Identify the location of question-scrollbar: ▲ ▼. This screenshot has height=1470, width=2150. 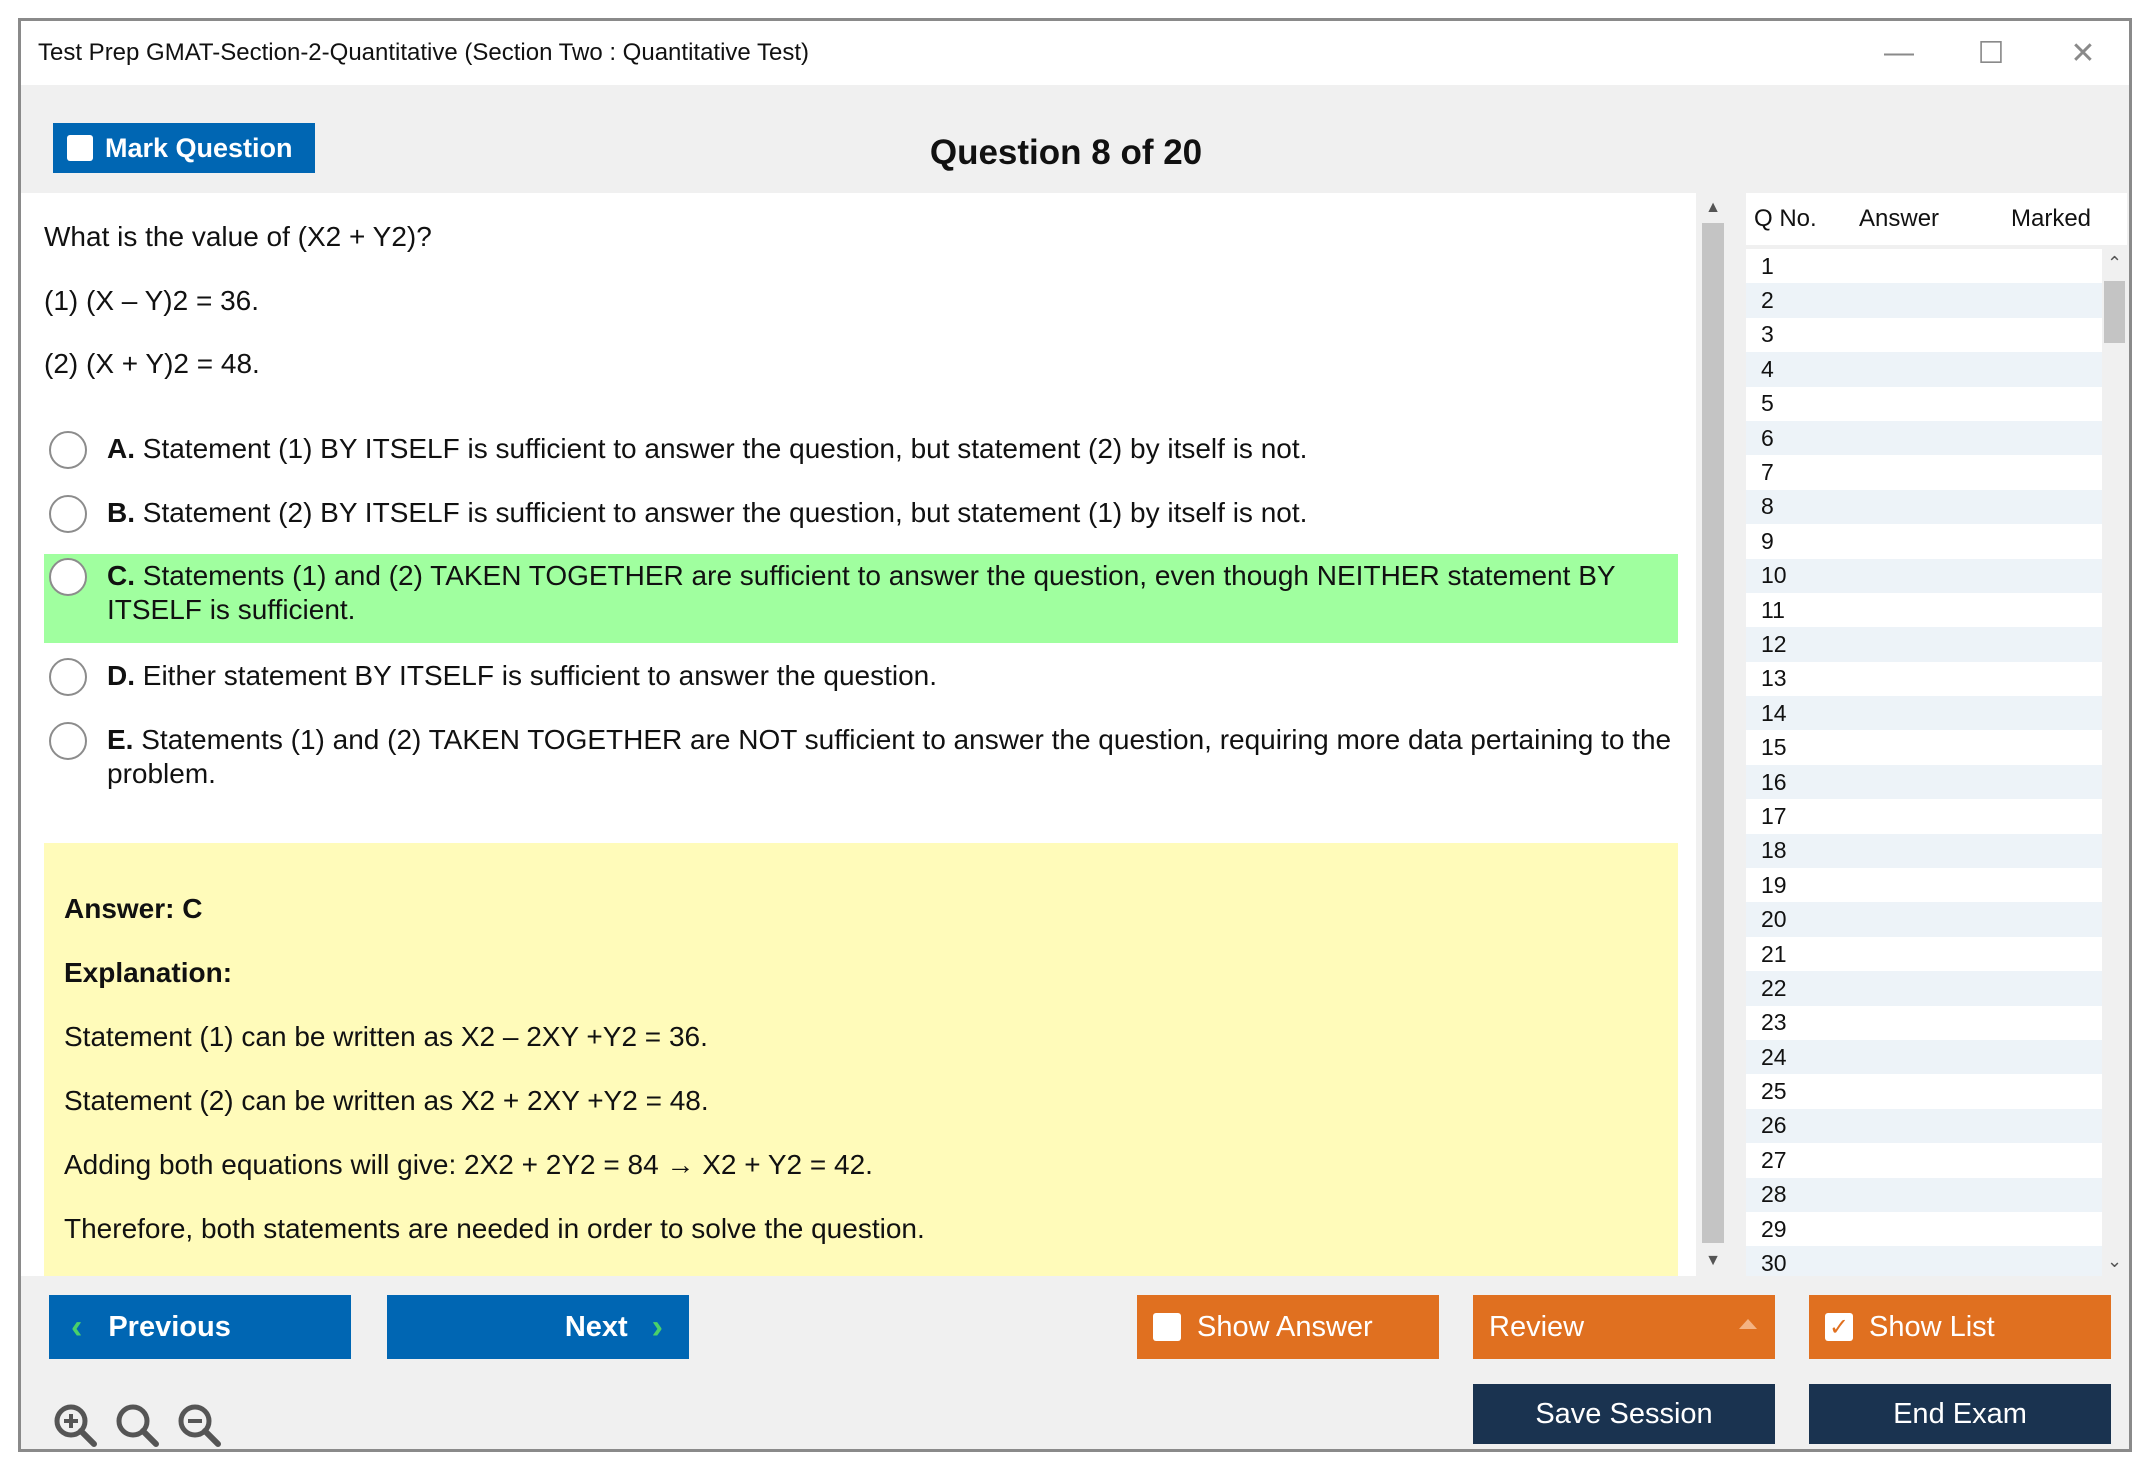
(1713, 734).